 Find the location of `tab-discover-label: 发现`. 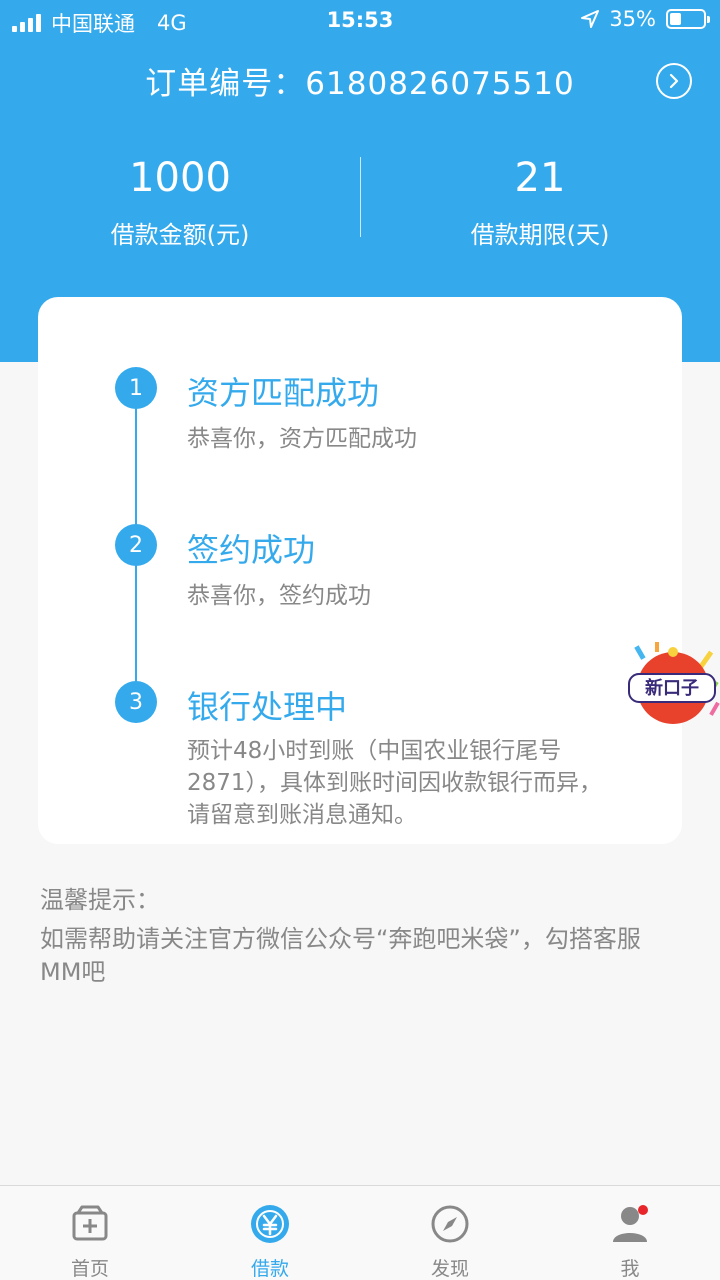

tab-discover-label: 发现 is located at coordinates (449, 1269).